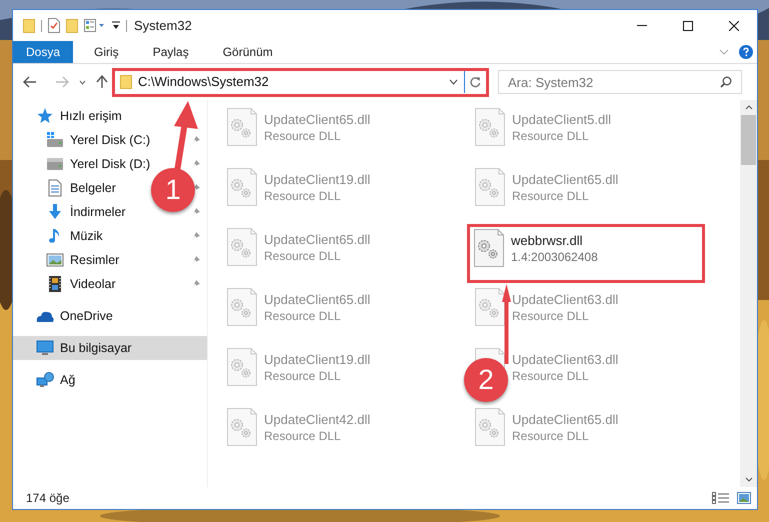 The image size is (769, 522). I want to click on address-path: C:\Windows\System32, so click(203, 82).